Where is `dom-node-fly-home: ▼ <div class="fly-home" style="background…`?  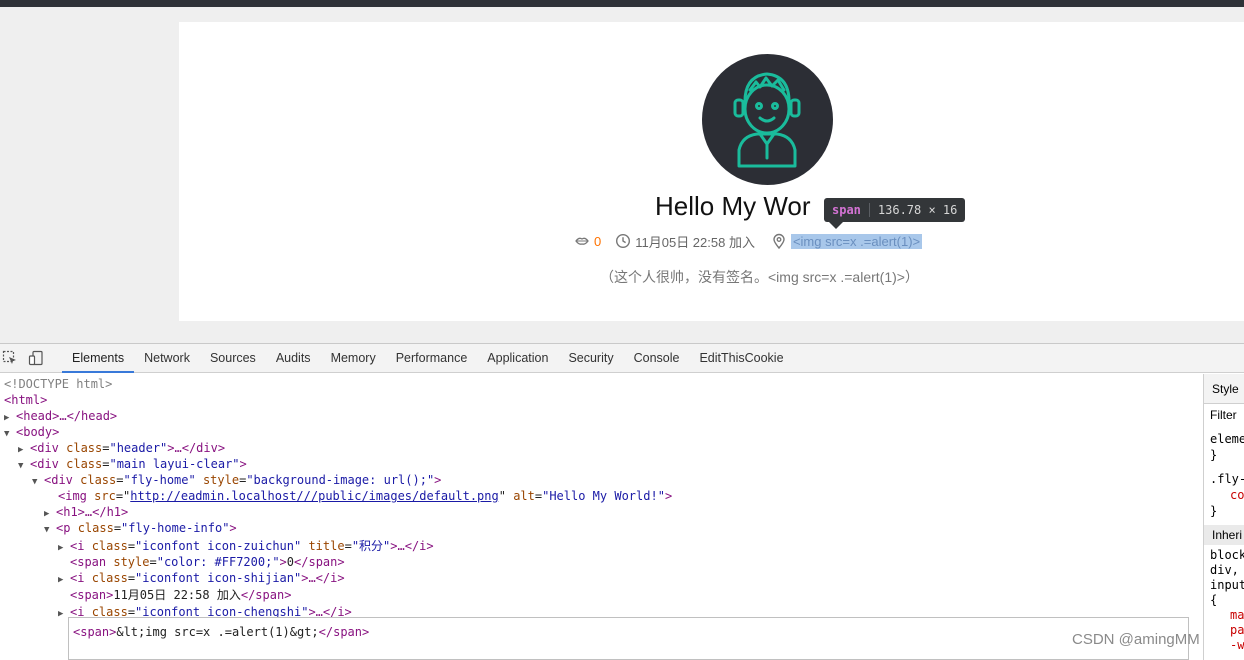
dom-node-fly-home: ▼ <div class="fly-home" style="background… is located at coordinates (236, 480).